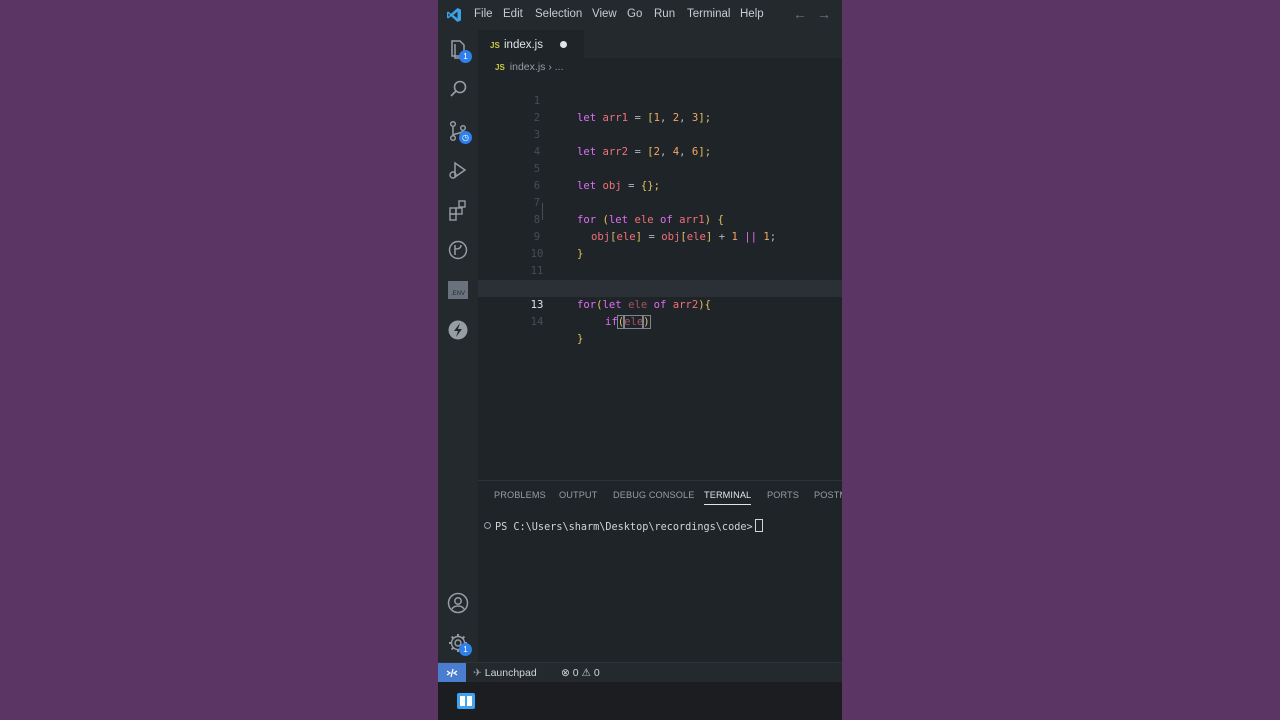 The image size is (1280, 720). What do you see at coordinates (513, 14) in the screenshot?
I see `menu-edit: Edit` at bounding box center [513, 14].